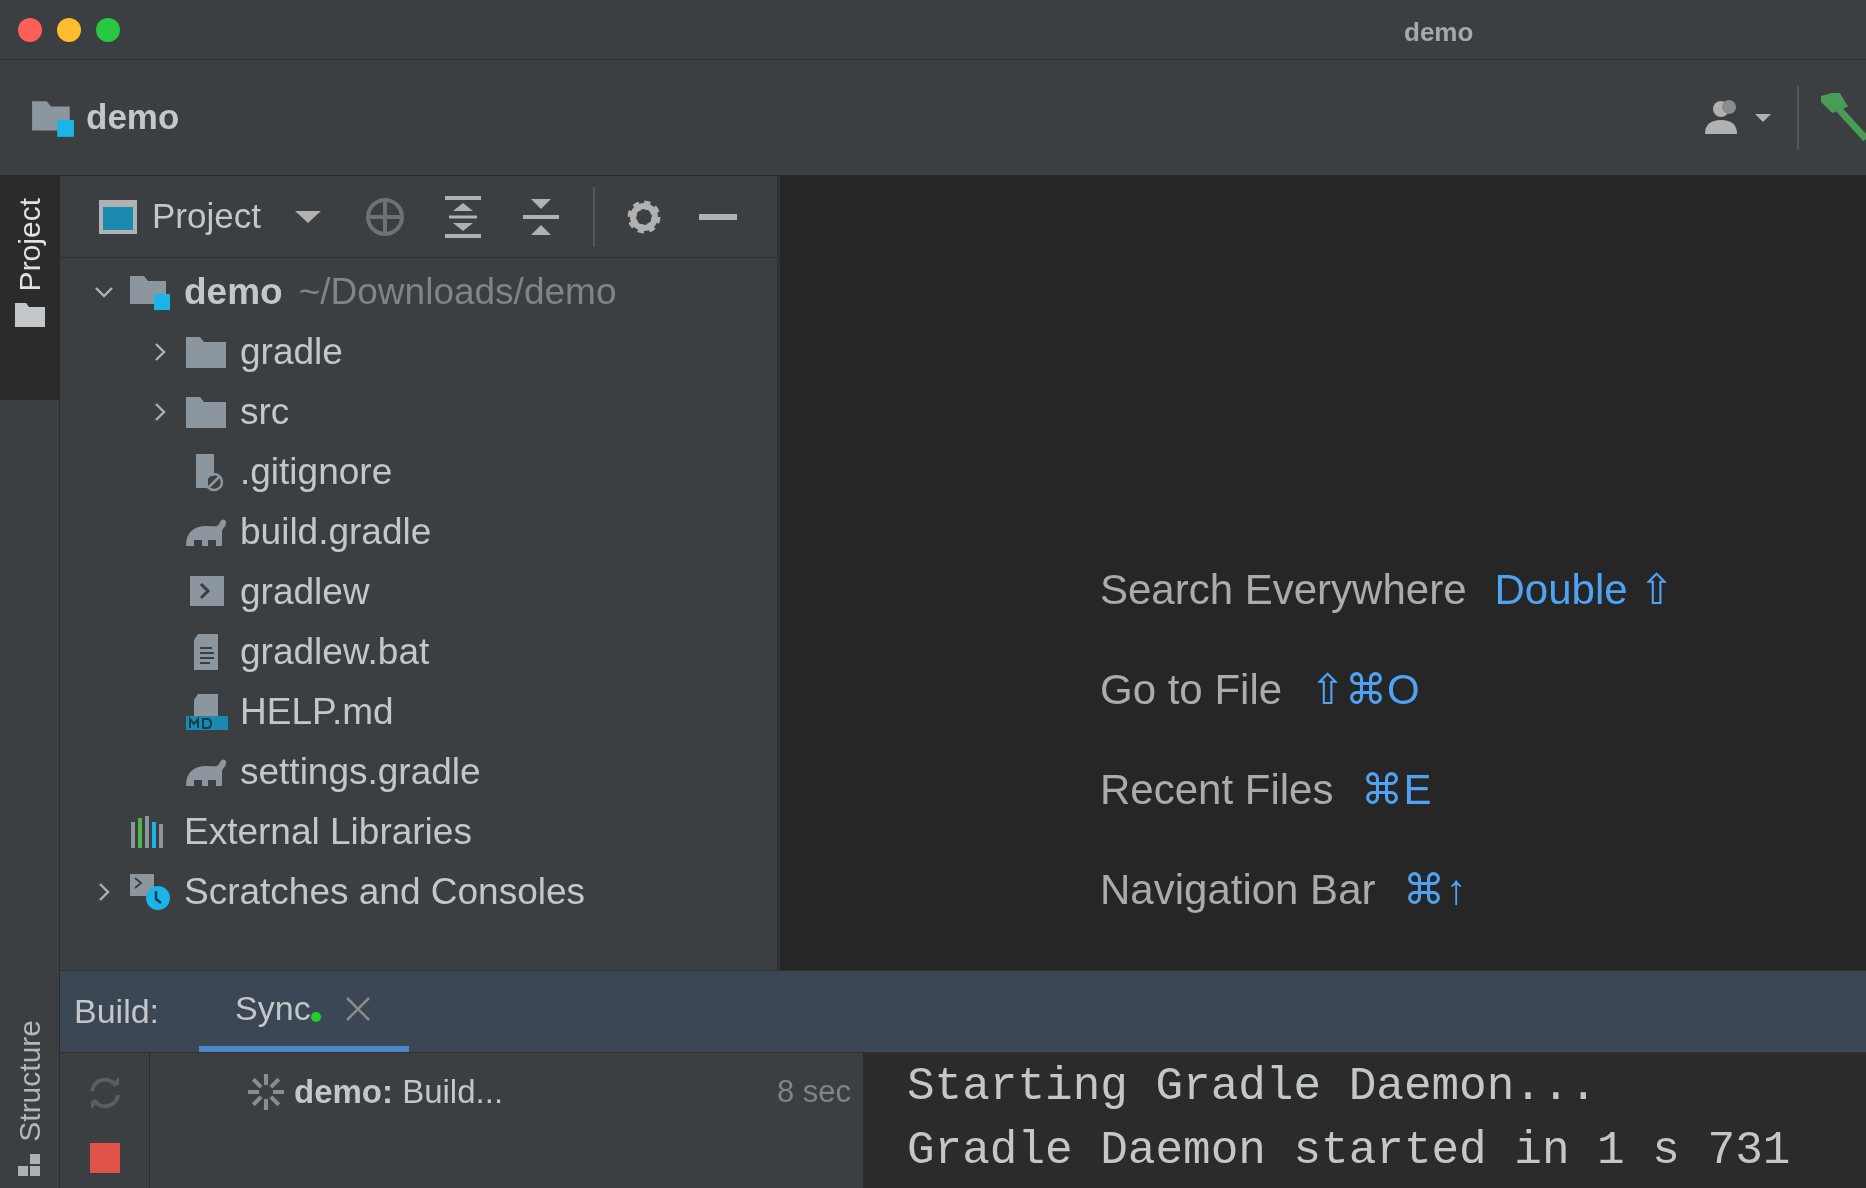  Describe the element at coordinates (29, 1082) in the screenshot. I see `tool-window-tab: Structure` at that location.